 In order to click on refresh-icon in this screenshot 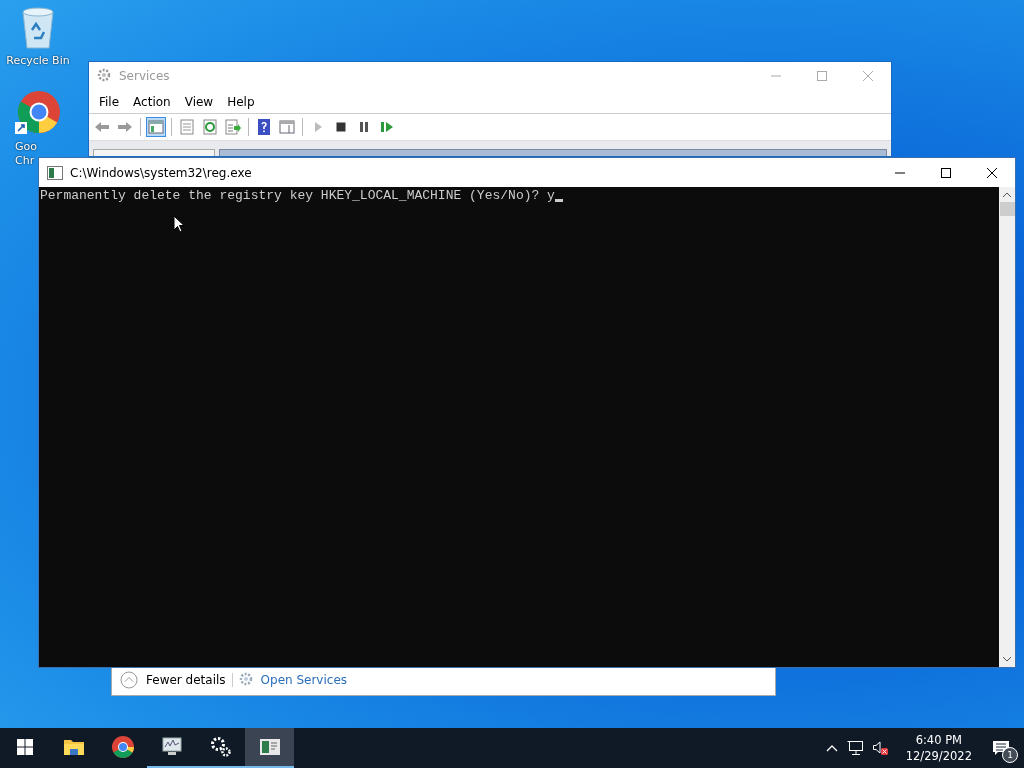, I will do `click(210, 127)`.